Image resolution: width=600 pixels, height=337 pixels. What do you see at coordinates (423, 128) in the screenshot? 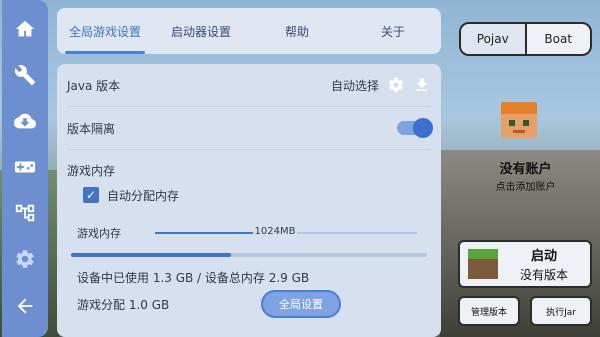
I see `toggle-knob` at bounding box center [423, 128].